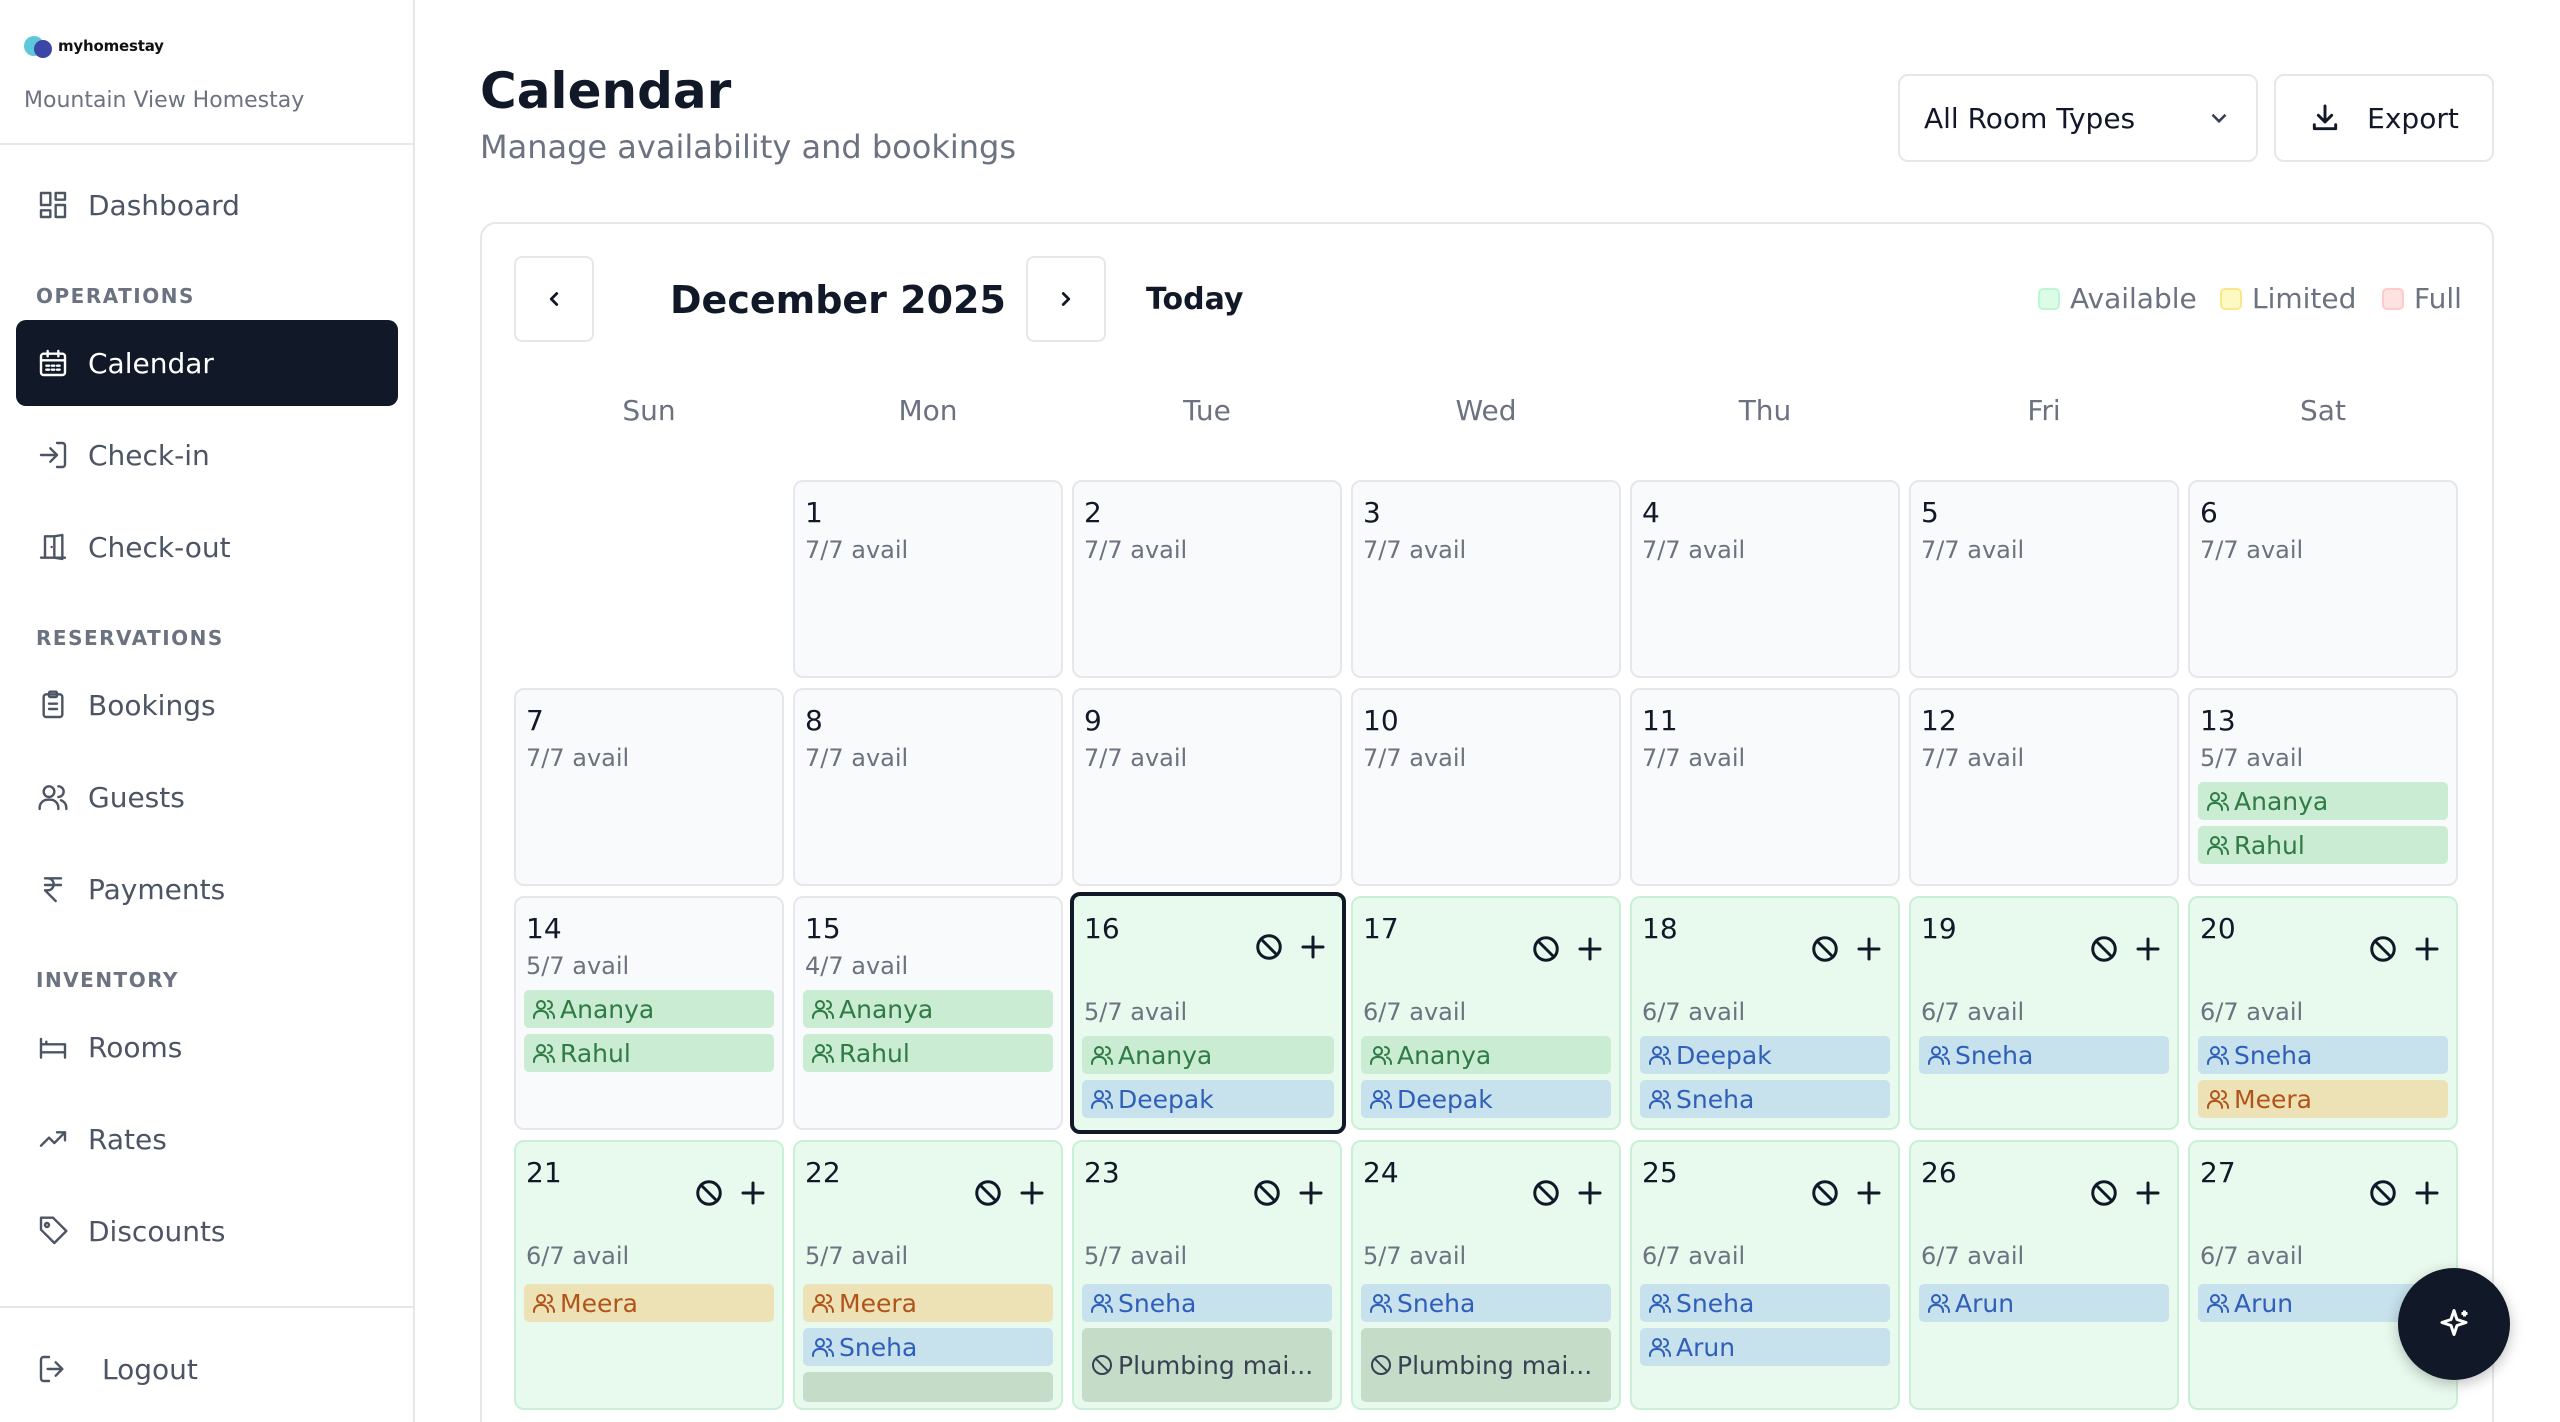 The image size is (2560, 1422). What do you see at coordinates (94, 46) in the screenshot?
I see `brand-logo: myhomestay` at bounding box center [94, 46].